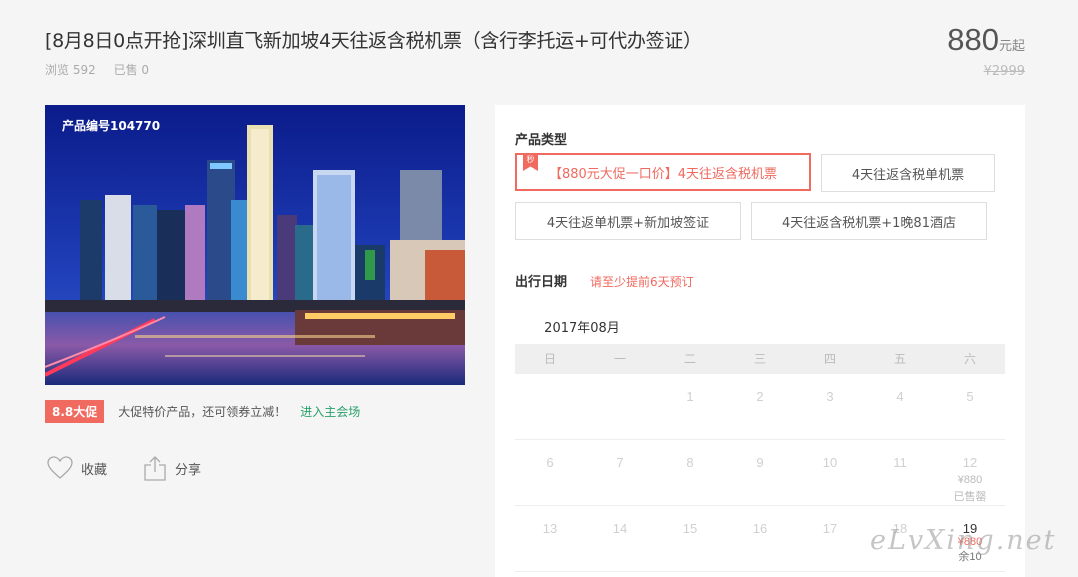 The image size is (1078, 577). I want to click on month-tab: 2017年08月, so click(582, 331).